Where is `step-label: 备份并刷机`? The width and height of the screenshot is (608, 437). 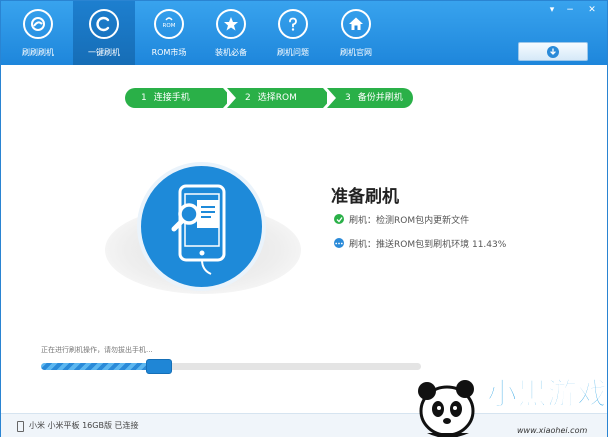 step-label: 备份并刷机 is located at coordinates (380, 98).